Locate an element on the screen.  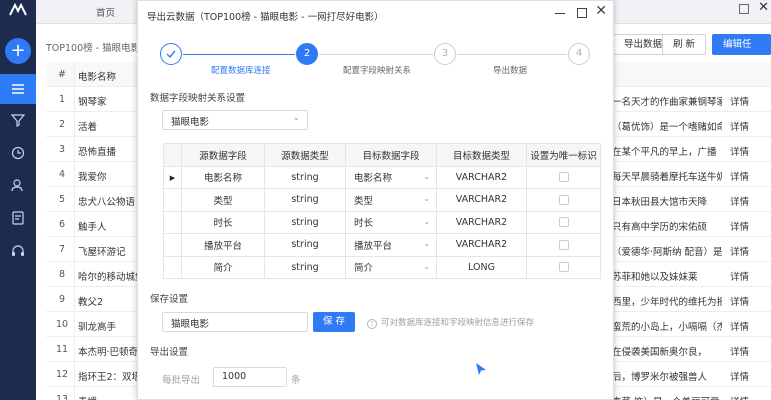
source-field: 时长 is located at coordinates (223, 222).